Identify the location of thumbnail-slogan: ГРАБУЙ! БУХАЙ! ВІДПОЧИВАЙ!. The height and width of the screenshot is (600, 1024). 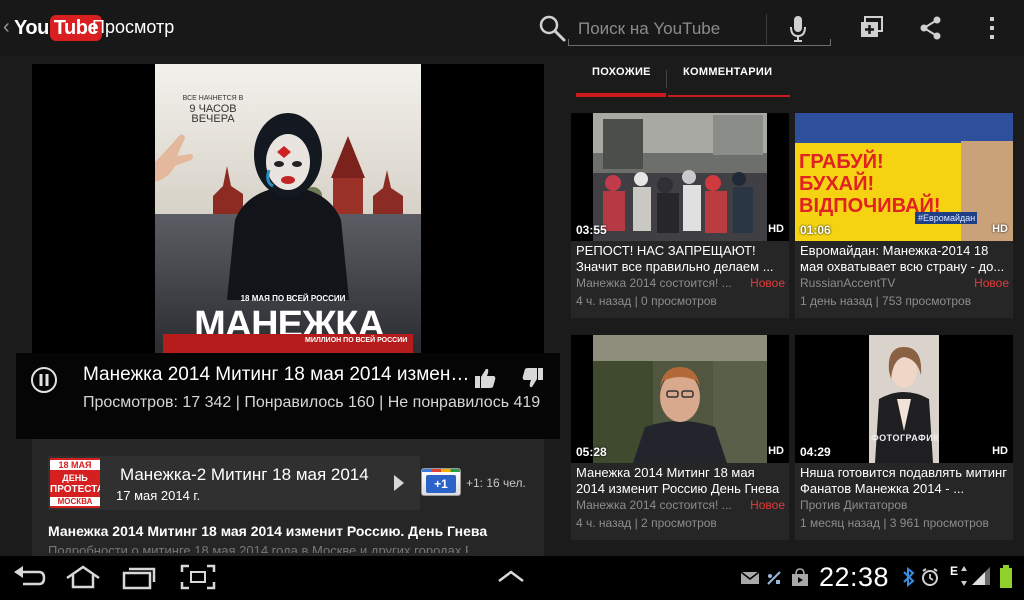
(889, 184).